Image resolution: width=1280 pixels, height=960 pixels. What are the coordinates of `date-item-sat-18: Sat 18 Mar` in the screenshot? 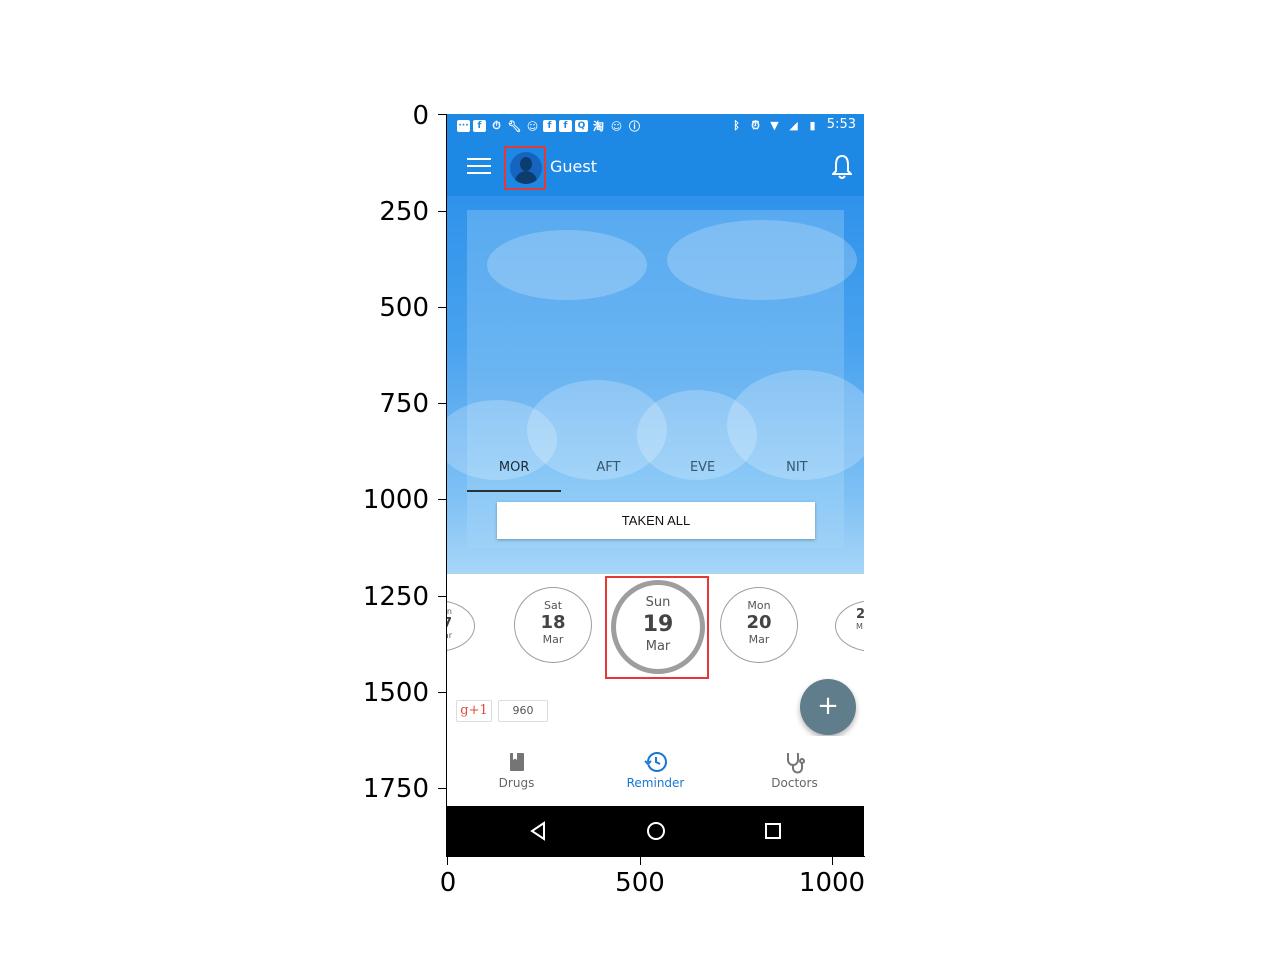 It's located at (553, 625).